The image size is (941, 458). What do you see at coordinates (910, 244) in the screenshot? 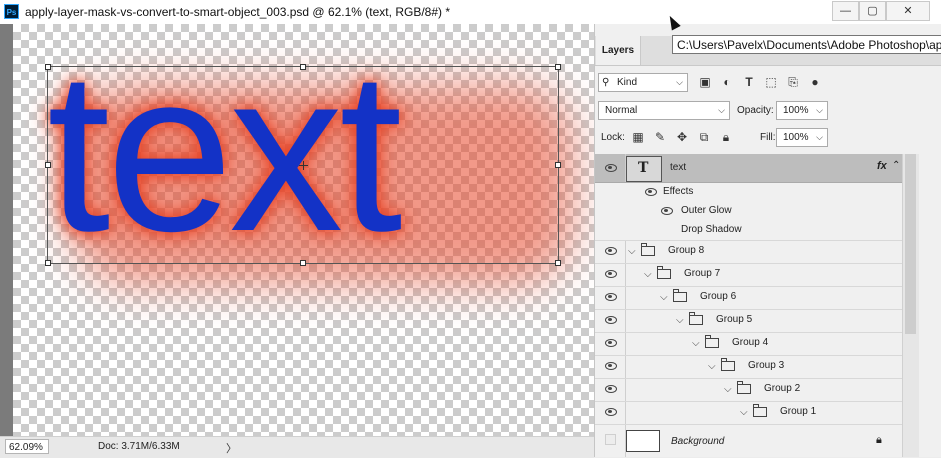
I see `scrollbar-thumb` at bounding box center [910, 244].